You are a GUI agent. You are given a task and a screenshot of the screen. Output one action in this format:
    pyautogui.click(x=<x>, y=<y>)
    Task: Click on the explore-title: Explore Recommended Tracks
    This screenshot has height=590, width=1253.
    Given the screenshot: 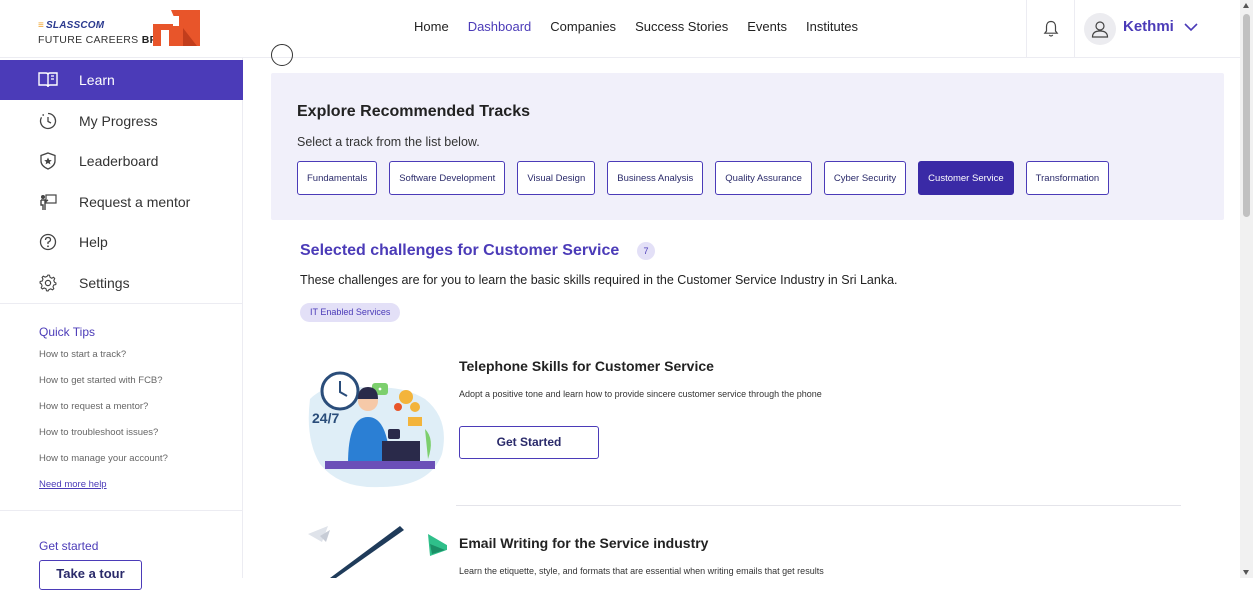 What is the action you would take?
    pyautogui.click(x=413, y=111)
    